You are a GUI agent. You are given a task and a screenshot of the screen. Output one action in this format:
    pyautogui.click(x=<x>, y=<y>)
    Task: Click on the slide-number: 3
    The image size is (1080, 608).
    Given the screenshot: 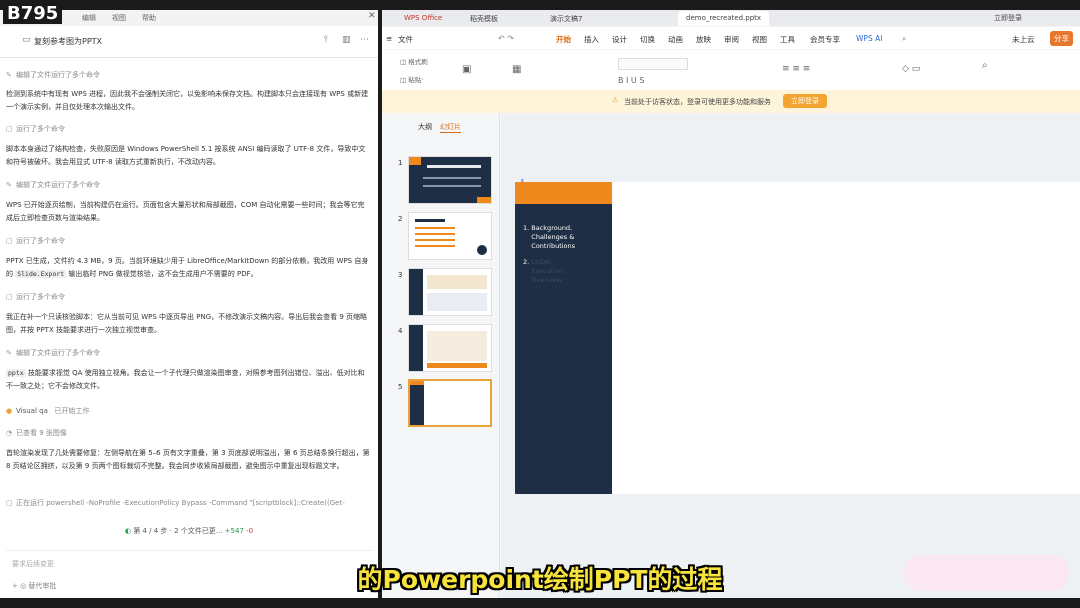 What is the action you would take?
    pyautogui.click(x=400, y=275)
    